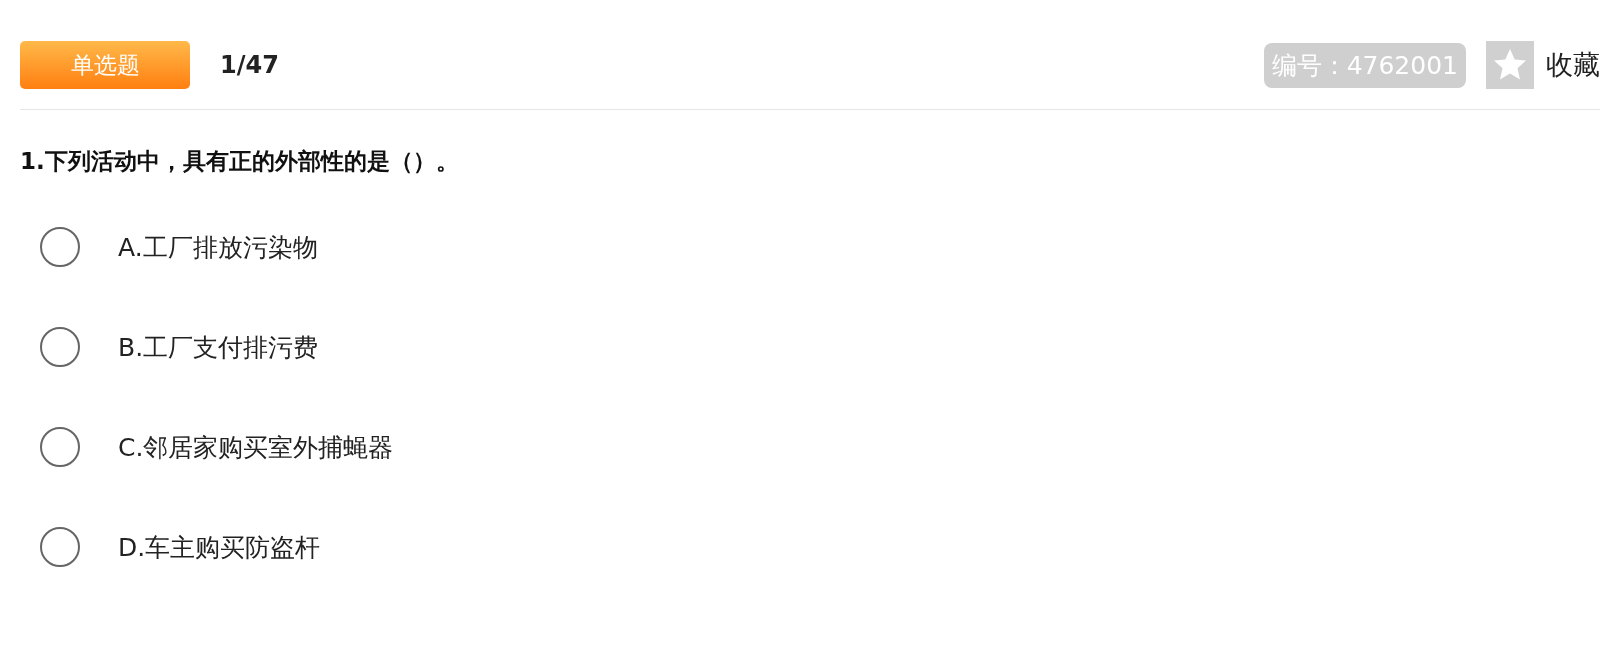 Image resolution: width=1620 pixels, height=660 pixels. What do you see at coordinates (218, 347) in the screenshot?
I see `option-label: B.工厂支付排污费` at bounding box center [218, 347].